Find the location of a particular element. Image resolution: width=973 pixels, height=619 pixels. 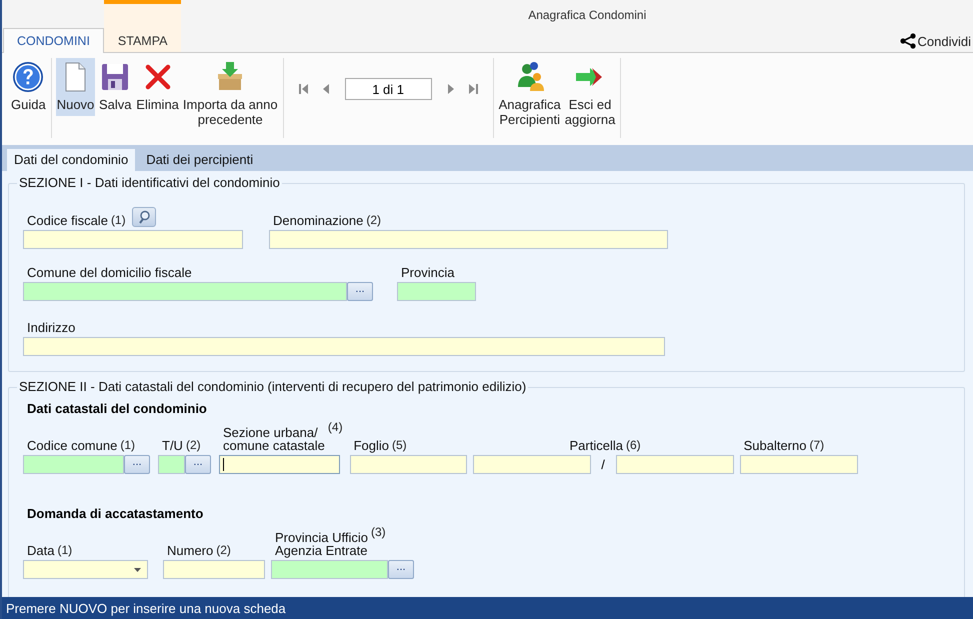

field-label: Data is located at coordinates (40, 550).